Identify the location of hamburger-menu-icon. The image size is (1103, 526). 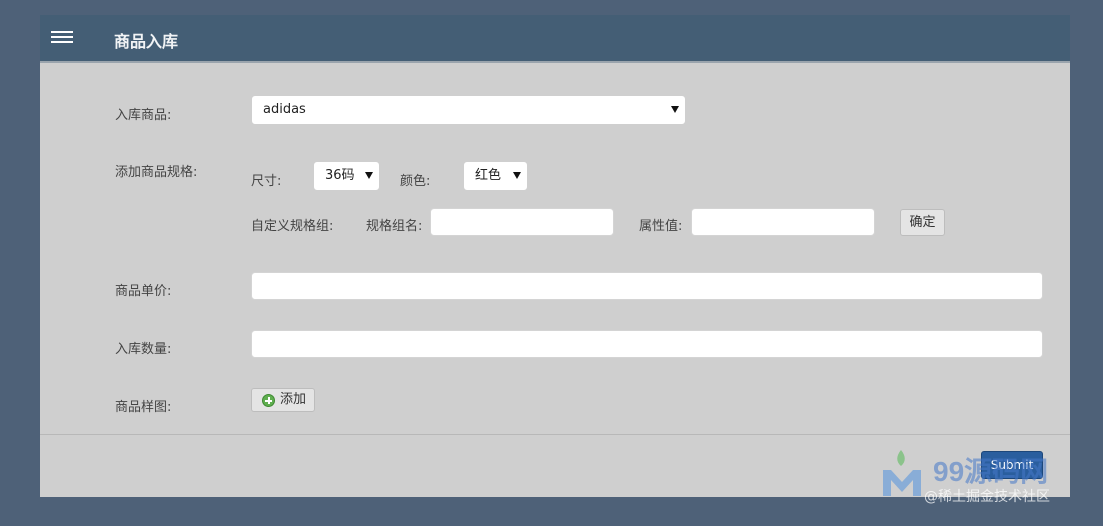
(62, 38).